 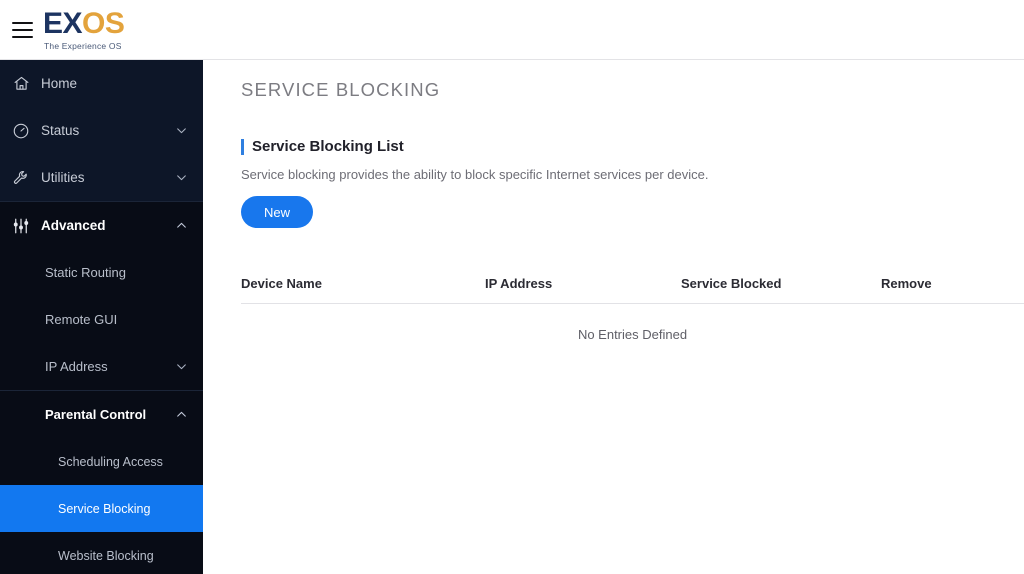 What do you see at coordinates (81, 319) in the screenshot?
I see `sidebar-item-label: Remote GUI` at bounding box center [81, 319].